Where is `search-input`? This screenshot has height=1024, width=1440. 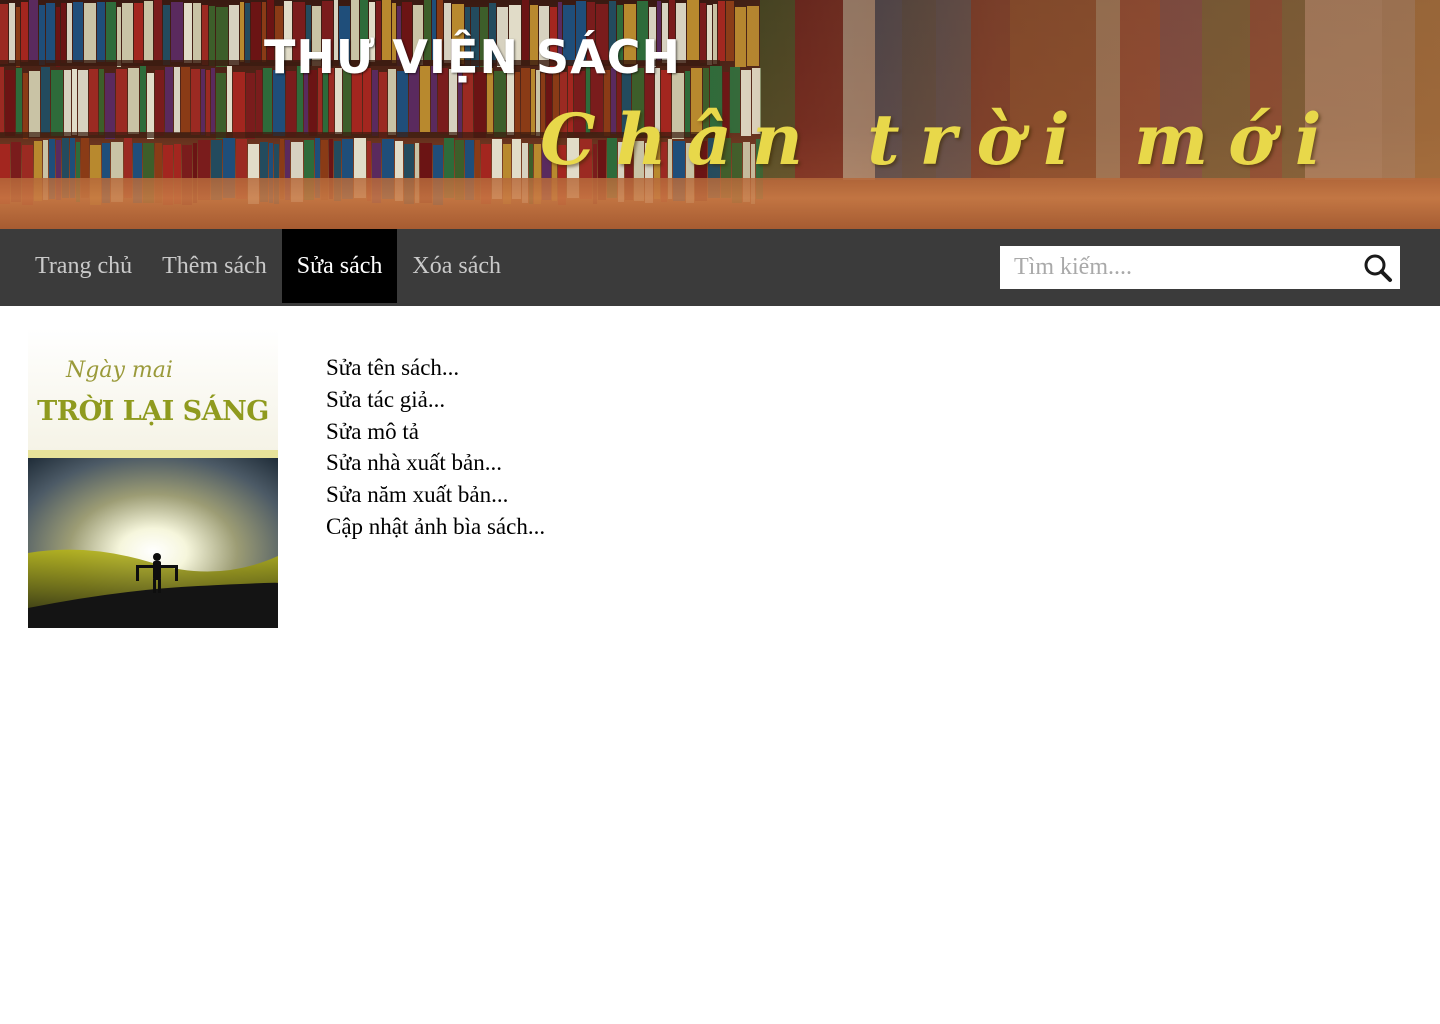
search-input is located at coordinates (1178, 267).